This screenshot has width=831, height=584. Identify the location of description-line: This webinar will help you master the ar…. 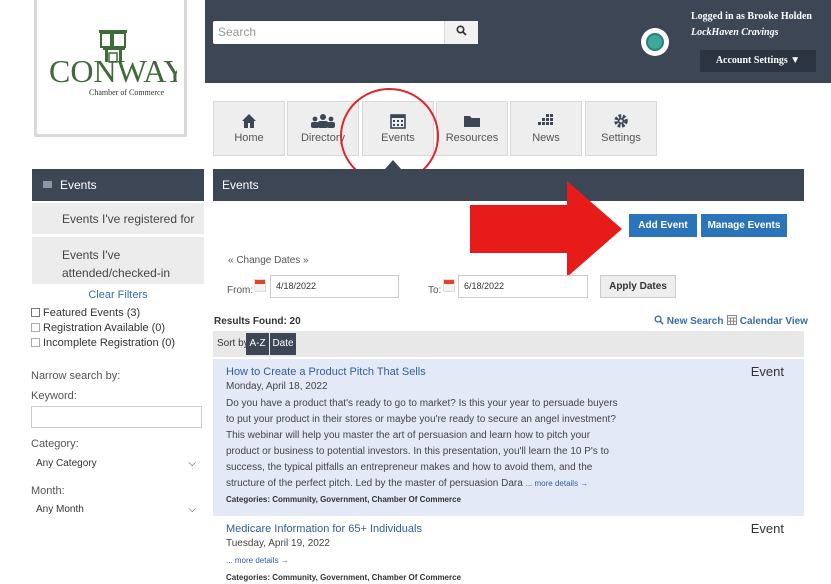
(408, 435).